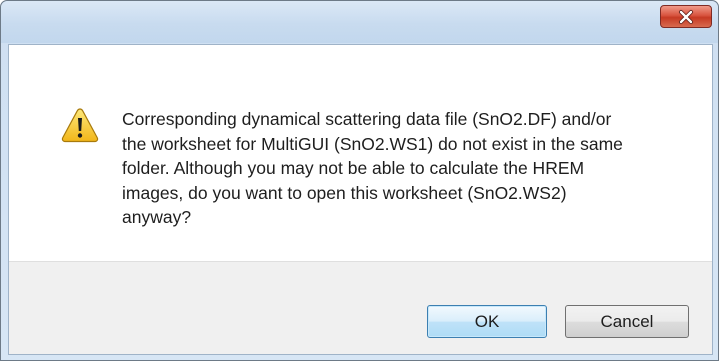 The image size is (721, 363). What do you see at coordinates (487, 321) in the screenshot?
I see `ok-button: OK` at bounding box center [487, 321].